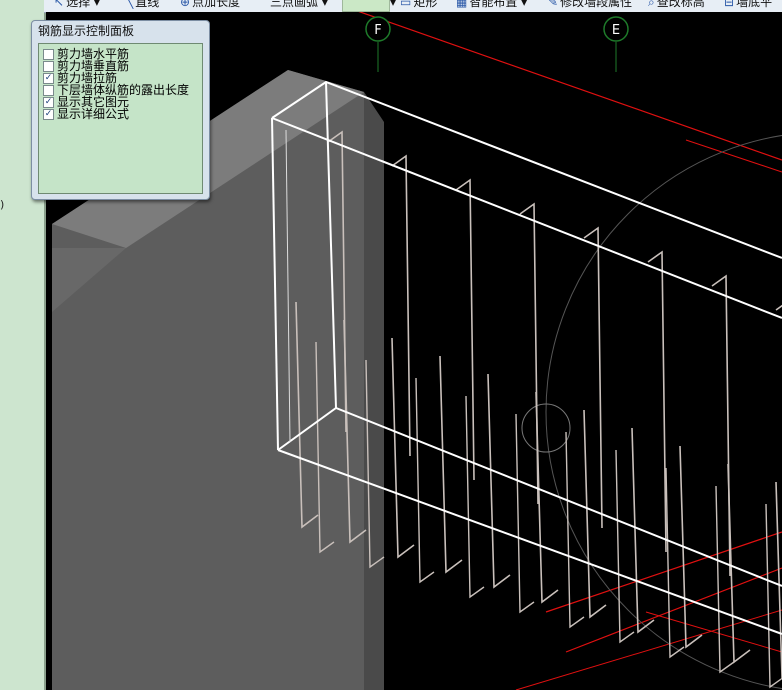  What do you see at coordinates (733, 156) in the screenshot?
I see `grid-line-right` at bounding box center [733, 156].